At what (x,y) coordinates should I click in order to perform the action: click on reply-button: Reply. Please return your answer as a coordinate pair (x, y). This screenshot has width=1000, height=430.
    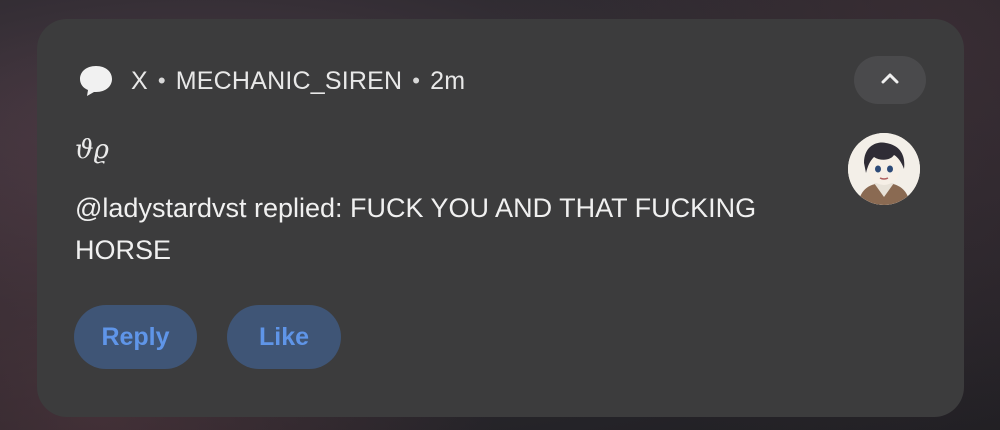
    Looking at the image, I should click on (135, 337).